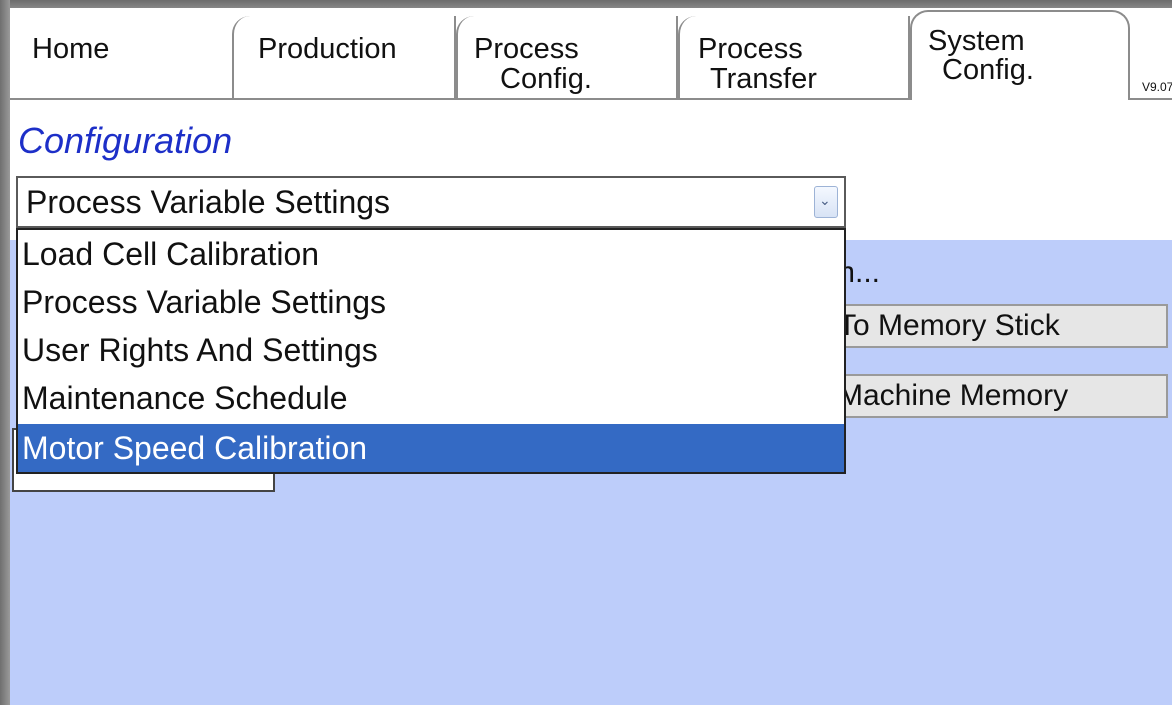 The image size is (1172, 705). What do you see at coordinates (71, 49) in the screenshot?
I see `tab-label: Home` at bounding box center [71, 49].